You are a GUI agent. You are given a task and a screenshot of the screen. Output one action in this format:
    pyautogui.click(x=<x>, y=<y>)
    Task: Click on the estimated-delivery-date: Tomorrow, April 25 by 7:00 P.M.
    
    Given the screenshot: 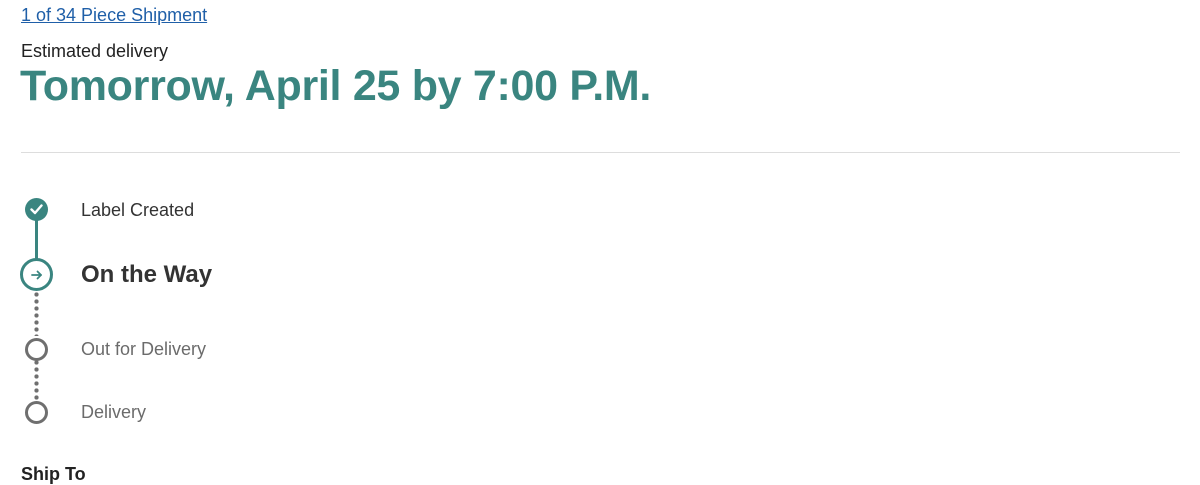 What is the action you would take?
    pyautogui.click(x=336, y=86)
    